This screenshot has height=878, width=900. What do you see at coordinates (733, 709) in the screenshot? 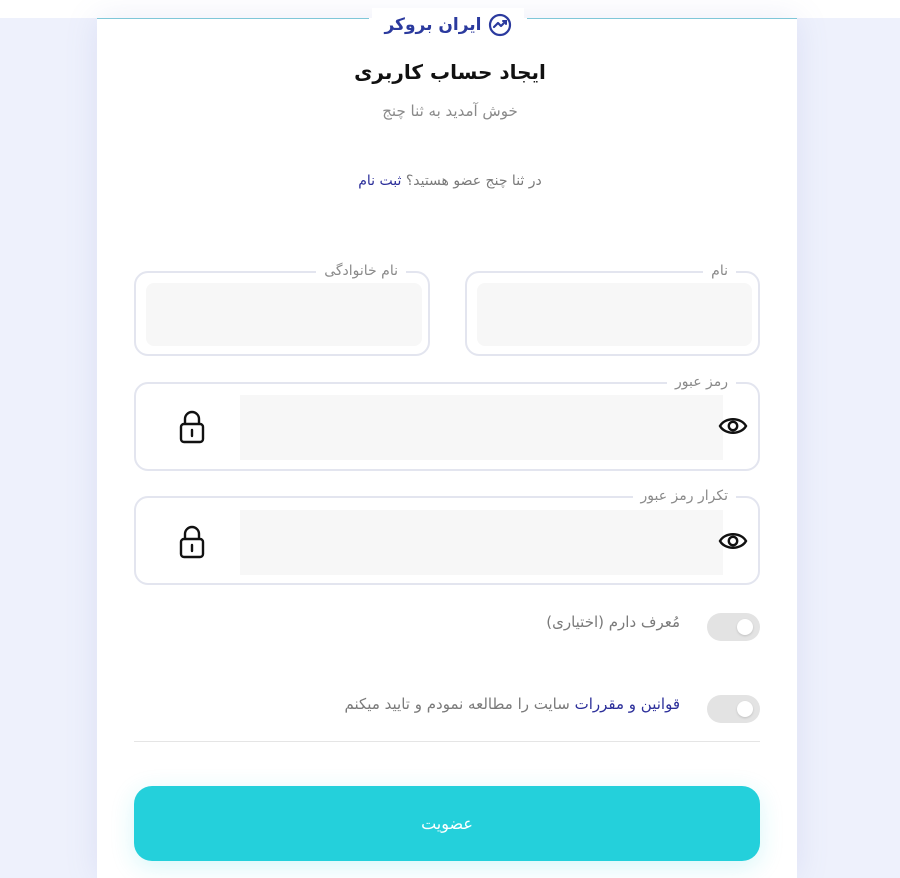
I see `terms-toggle` at bounding box center [733, 709].